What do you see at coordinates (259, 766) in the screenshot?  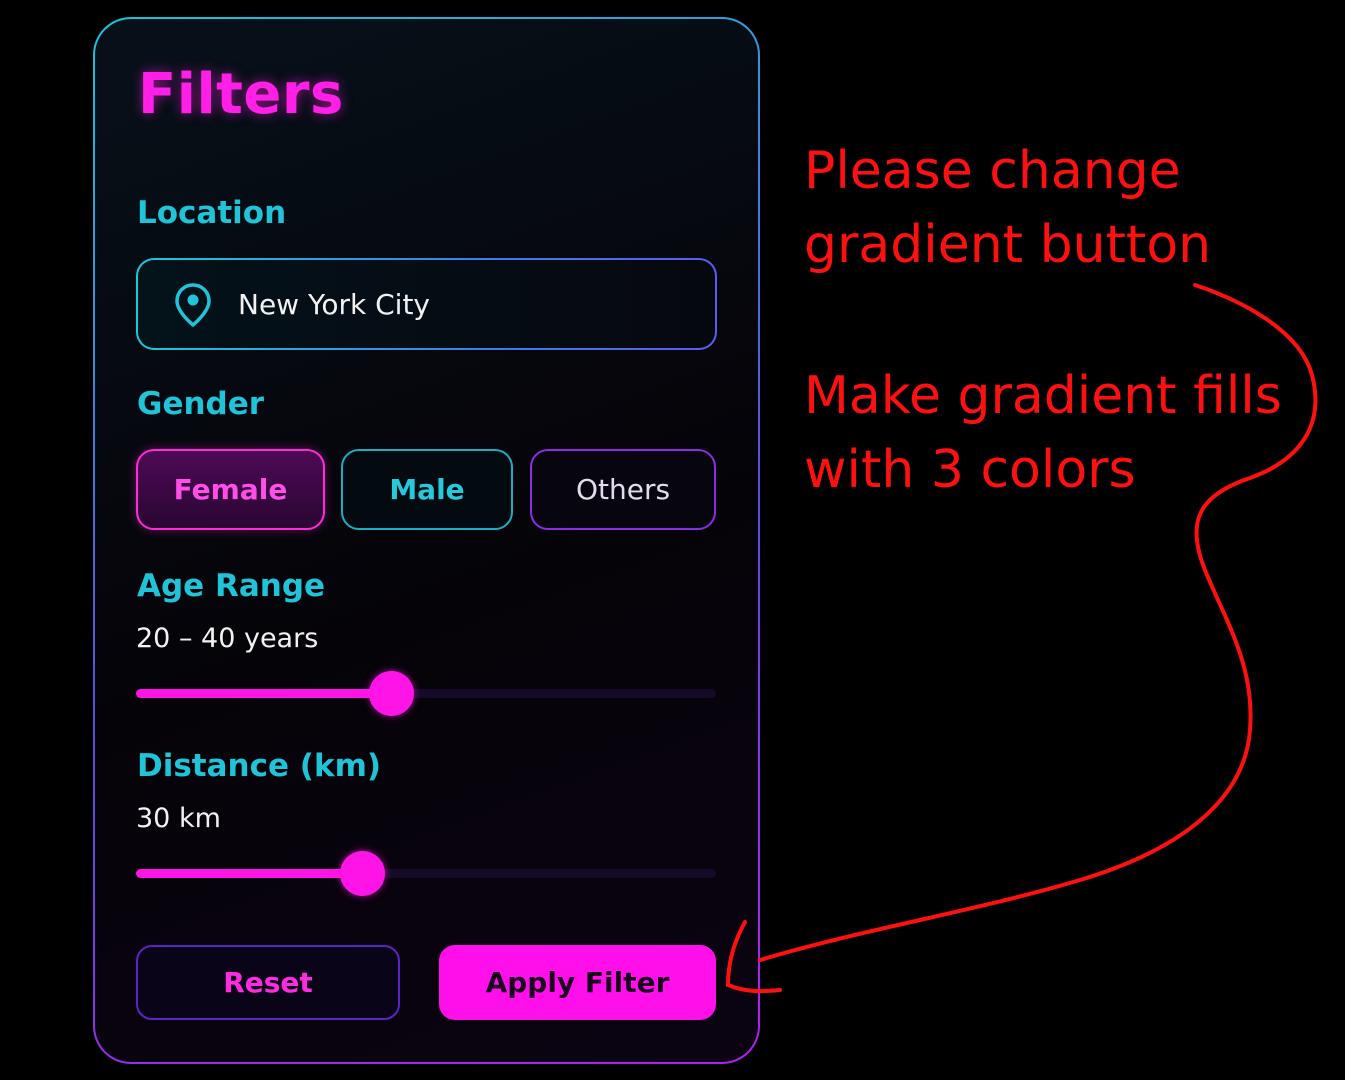 I see `distance-label: Distance (km)` at bounding box center [259, 766].